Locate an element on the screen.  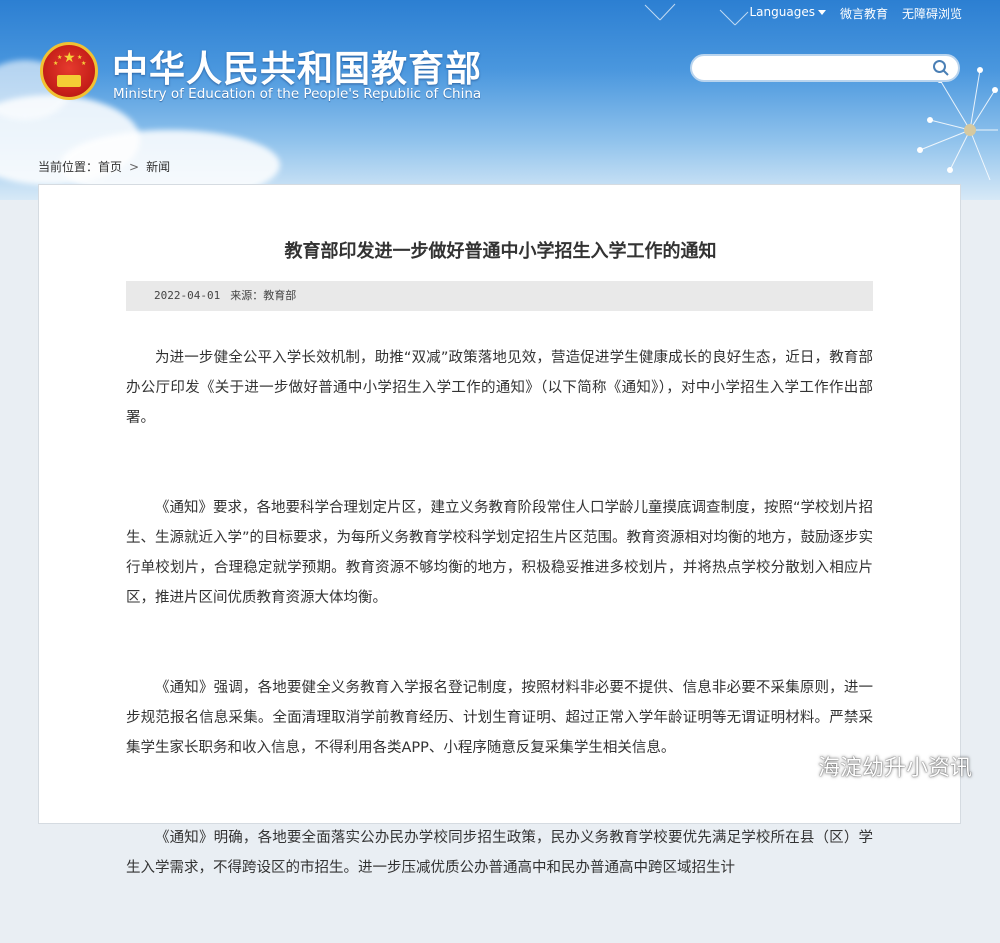
watermark-text: 海淀幼升小资讯 is located at coordinates (894, 768).